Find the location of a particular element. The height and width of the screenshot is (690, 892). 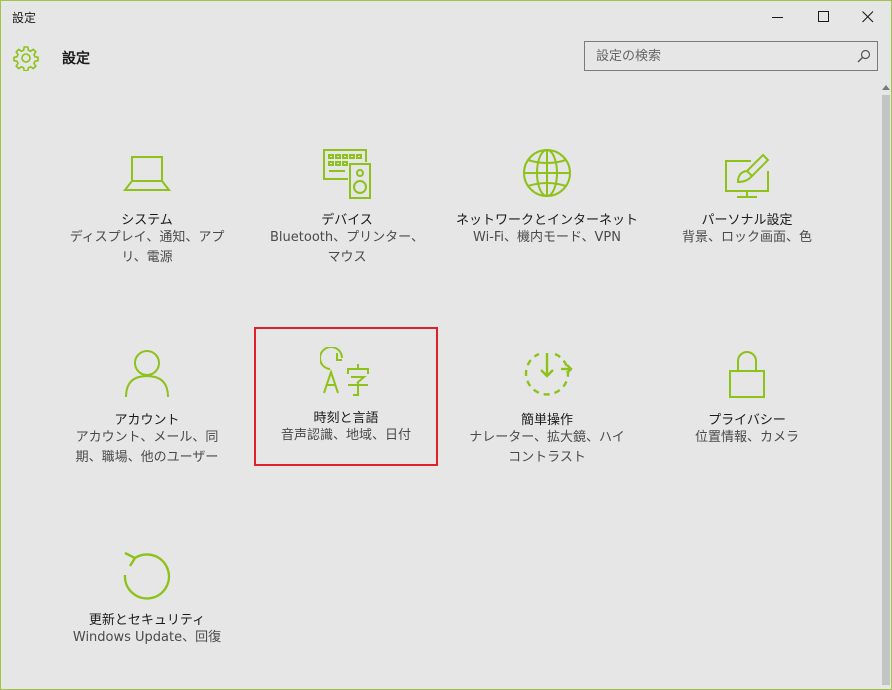

tile-name: 時刻と言語 is located at coordinates (346, 418).